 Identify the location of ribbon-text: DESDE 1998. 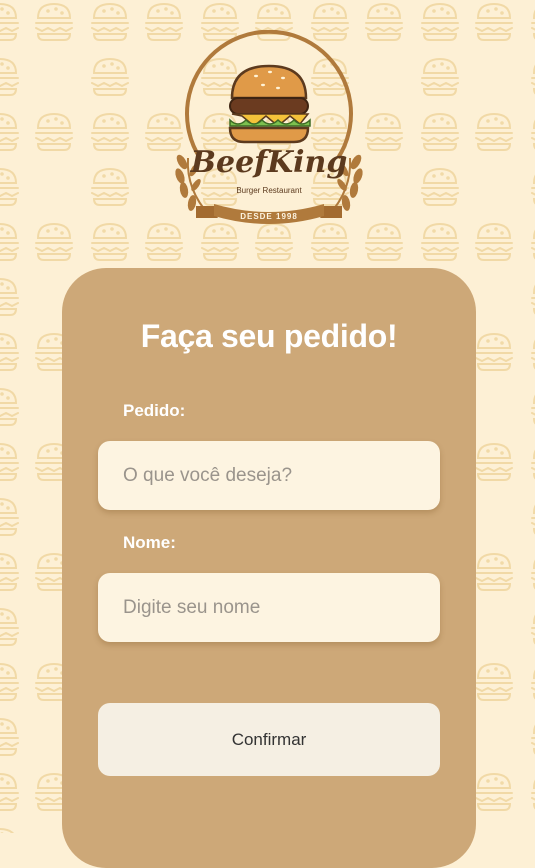
(269, 216).